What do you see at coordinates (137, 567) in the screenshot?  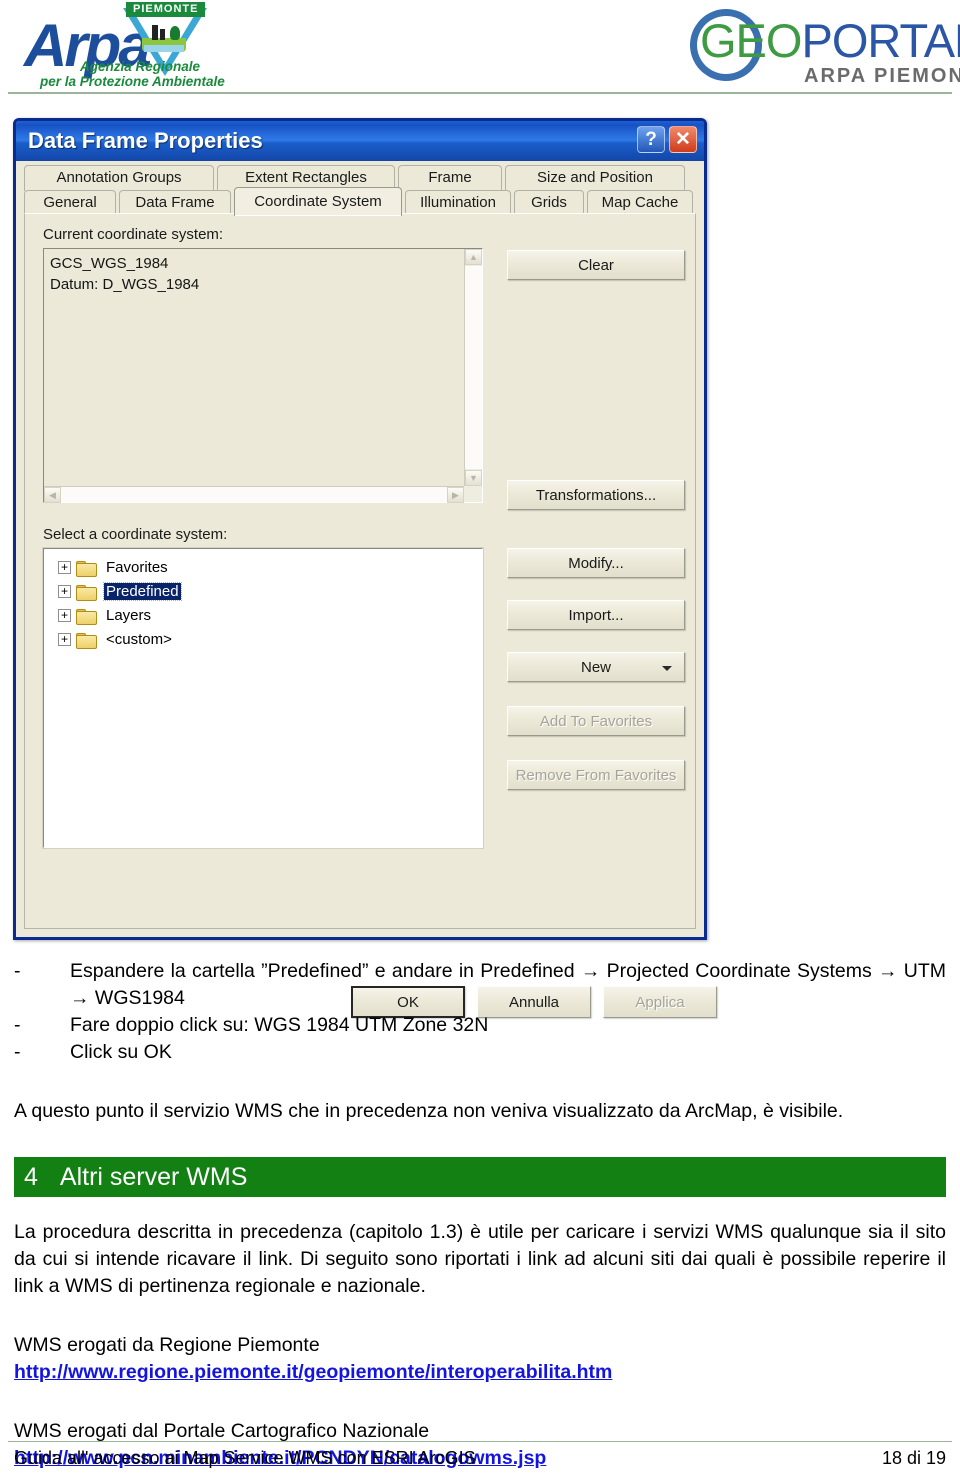 I see `tree-item-label: Favorites` at bounding box center [137, 567].